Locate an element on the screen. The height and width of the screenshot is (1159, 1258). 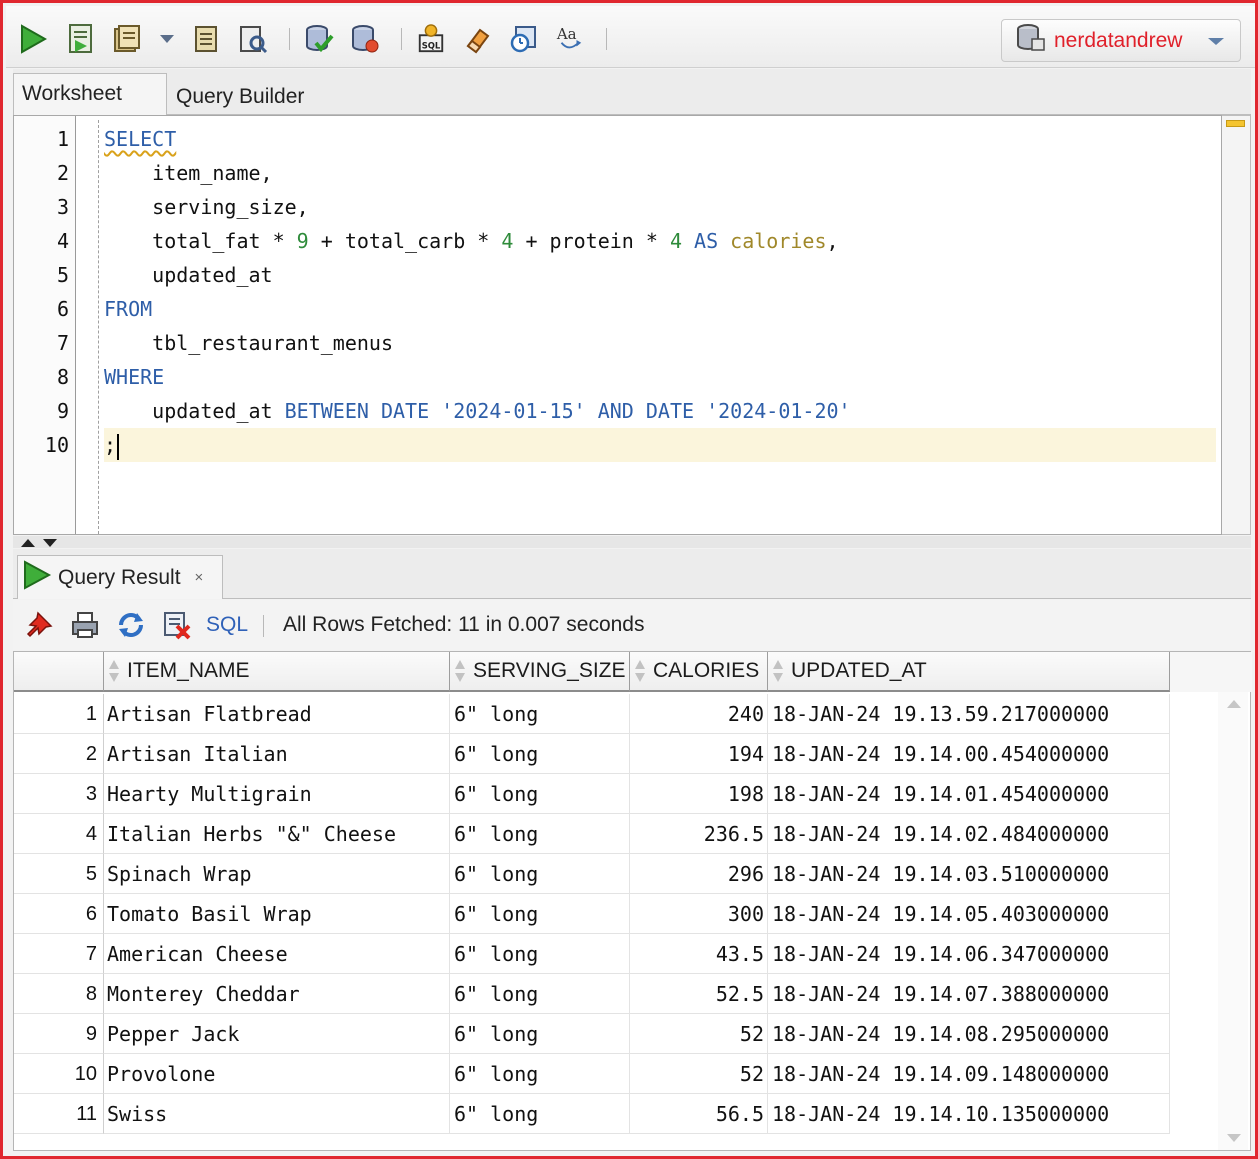
cell-updated-at: 18-JAN-24 19.14.07.388000000 is located at coordinates (969, 994).